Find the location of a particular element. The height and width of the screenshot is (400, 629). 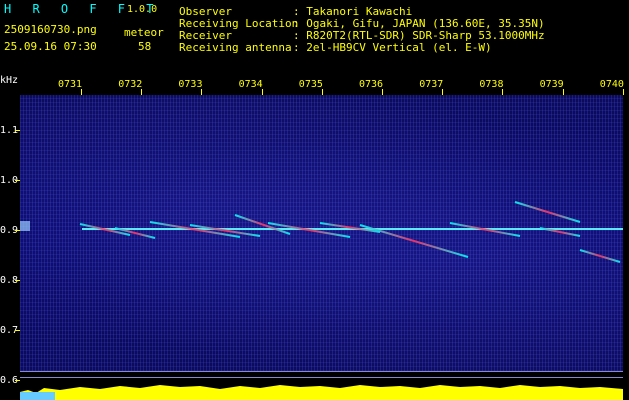

y-unit-label: kHz is located at coordinates (9, 80).